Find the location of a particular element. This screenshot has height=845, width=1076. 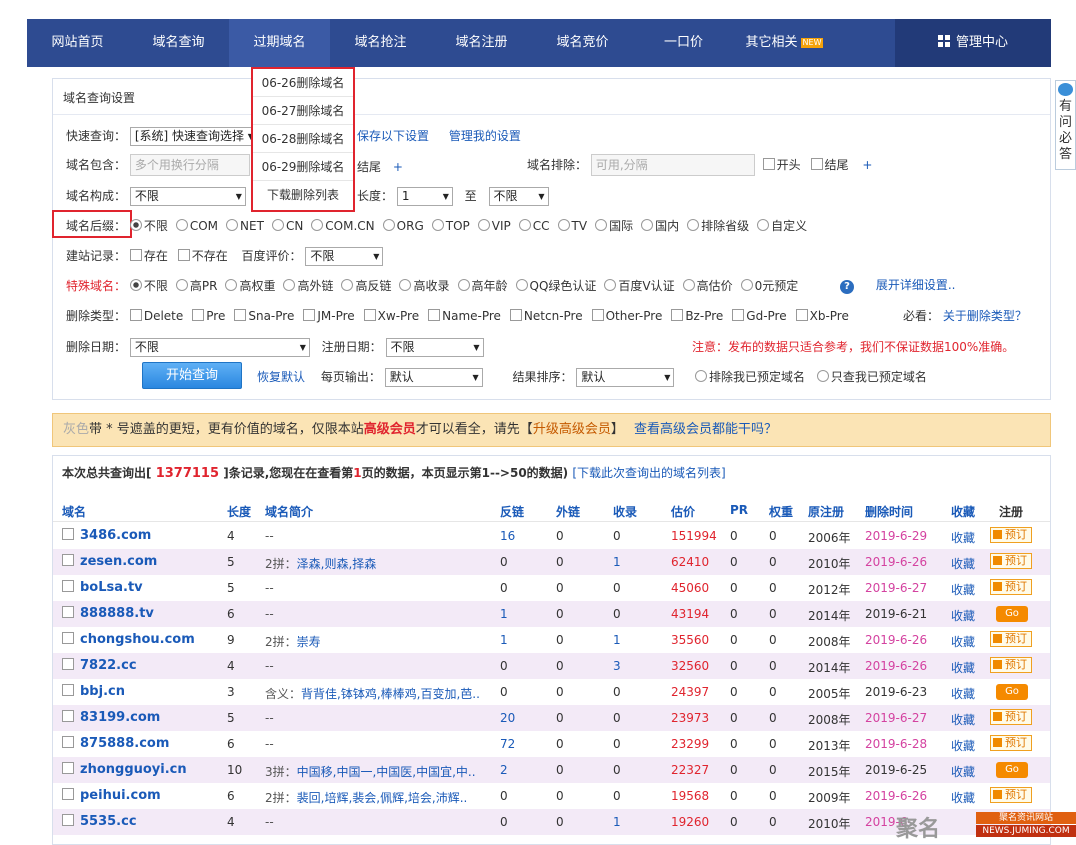

col-header-5: 收录 is located at coordinates (625, 511).